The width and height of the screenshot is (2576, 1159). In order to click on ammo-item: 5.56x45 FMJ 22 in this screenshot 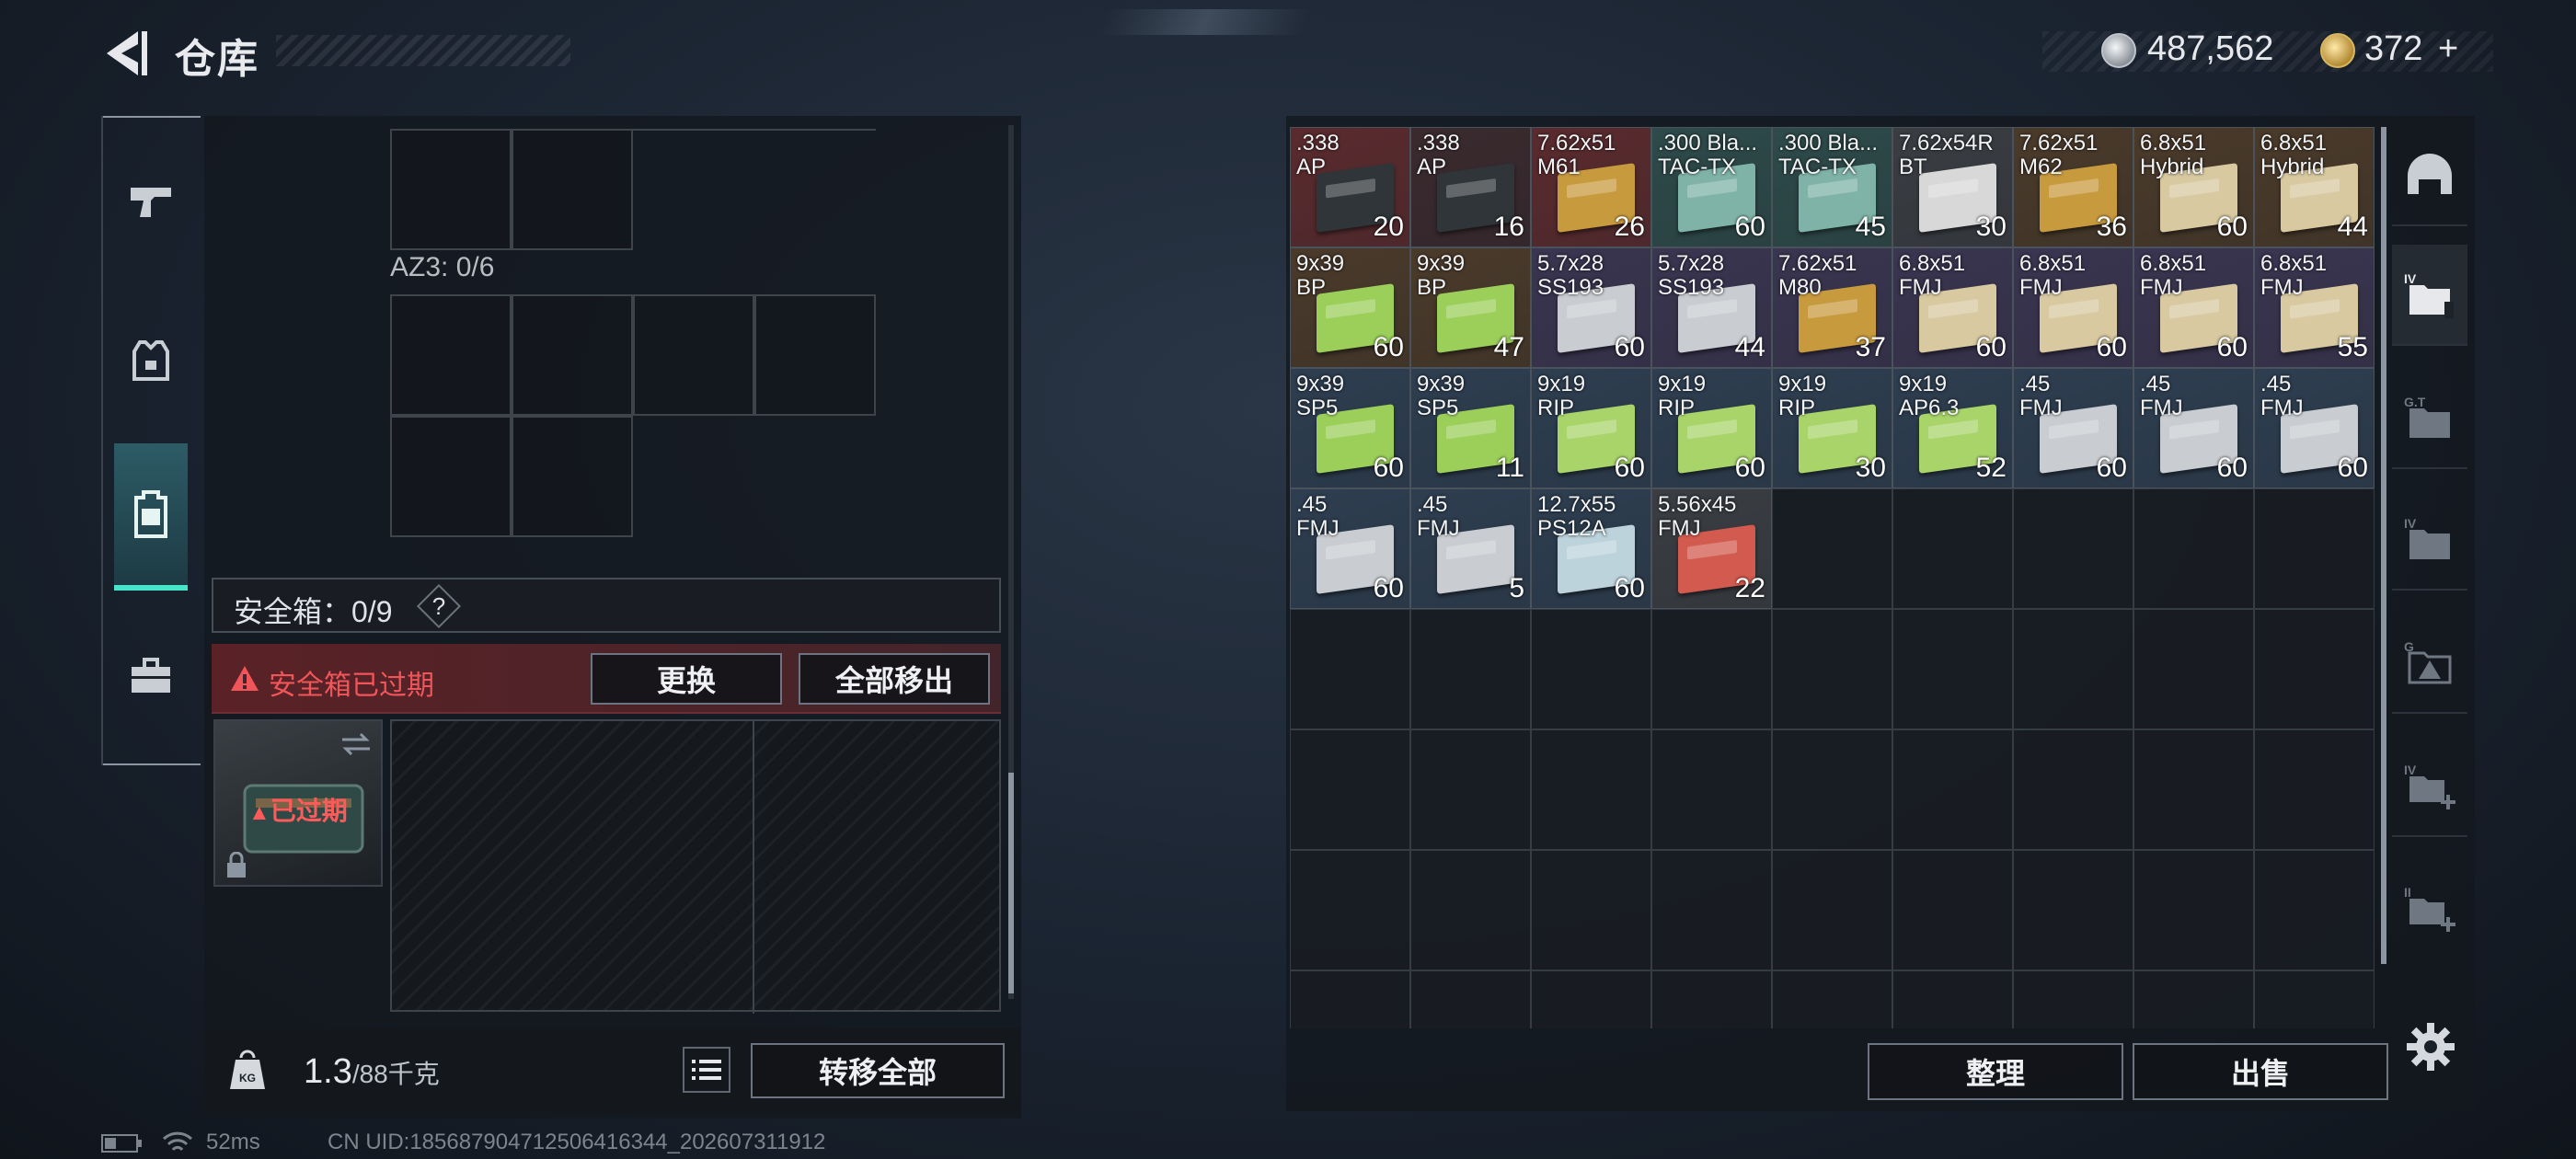, I will do `click(1711, 548)`.